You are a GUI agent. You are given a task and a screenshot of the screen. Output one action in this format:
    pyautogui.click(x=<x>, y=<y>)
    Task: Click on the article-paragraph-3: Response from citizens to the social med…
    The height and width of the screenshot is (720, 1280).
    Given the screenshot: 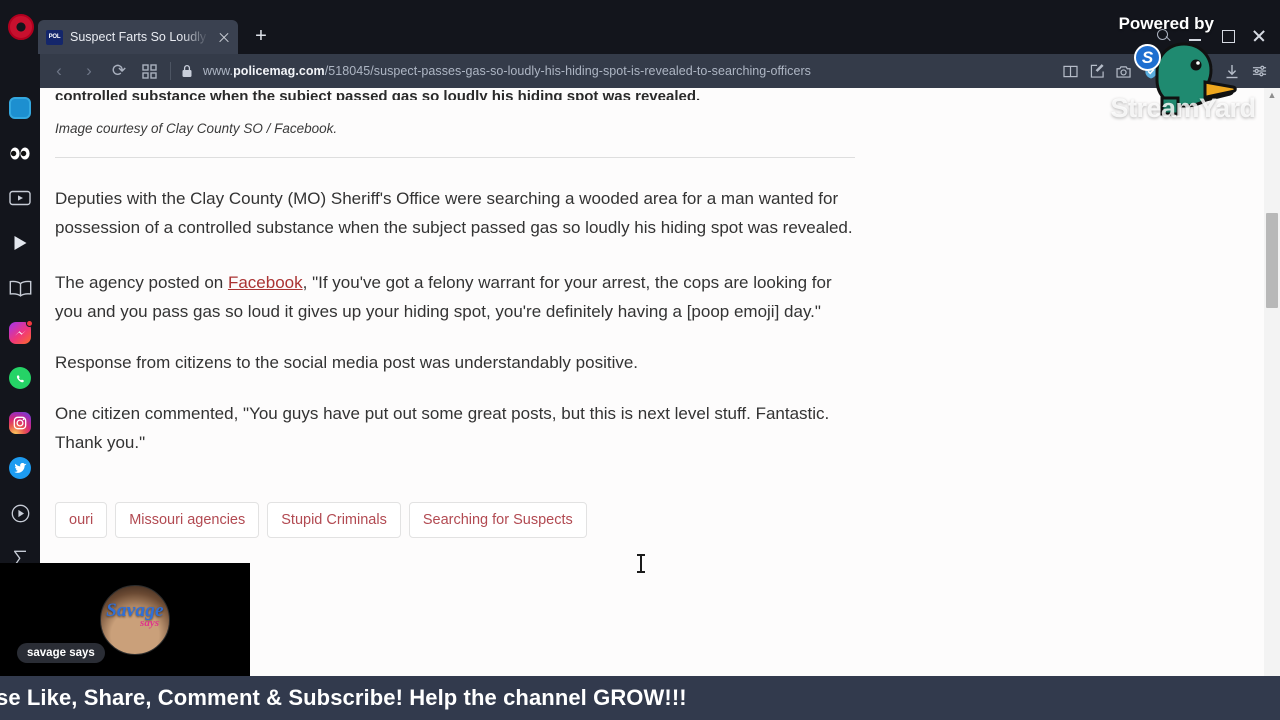 What is the action you would take?
    pyautogui.click(x=347, y=362)
    